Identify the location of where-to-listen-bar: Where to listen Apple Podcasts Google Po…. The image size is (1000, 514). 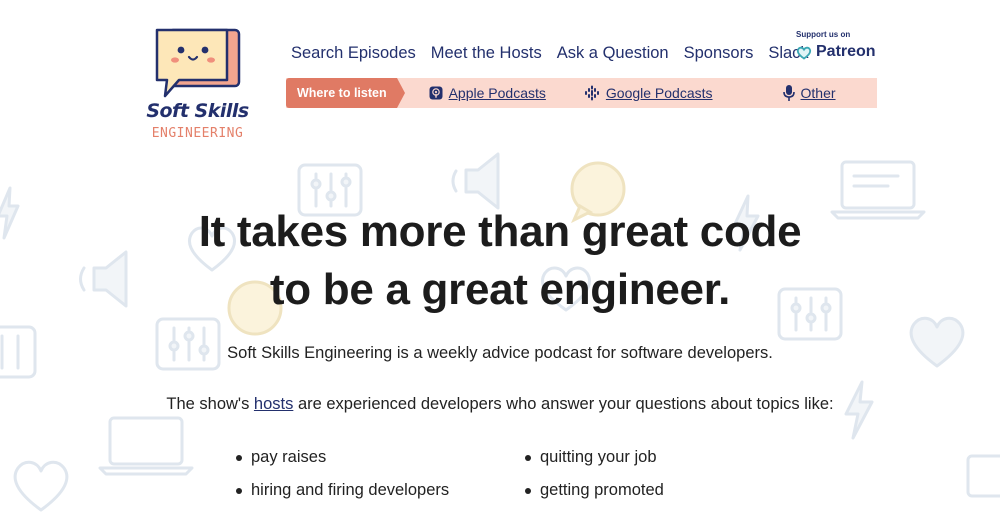
(581, 93).